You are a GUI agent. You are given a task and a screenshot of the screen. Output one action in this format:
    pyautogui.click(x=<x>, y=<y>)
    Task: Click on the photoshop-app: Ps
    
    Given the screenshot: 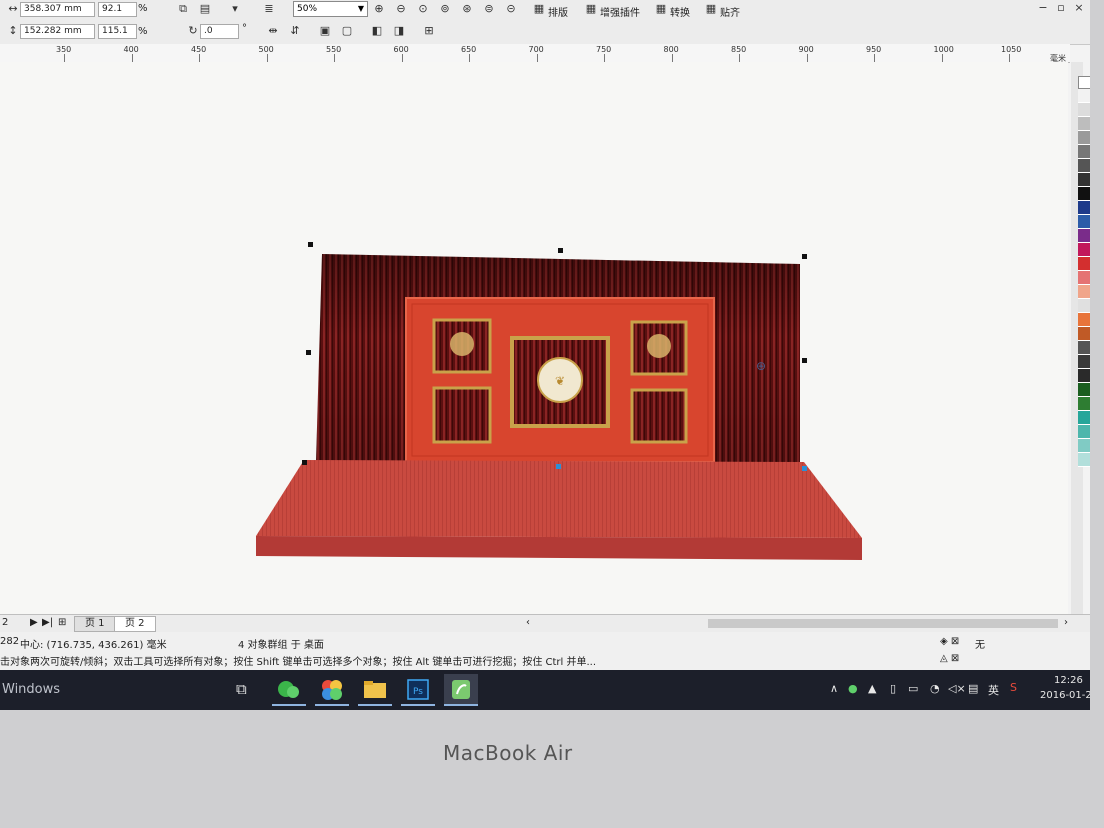 What is the action you would take?
    pyautogui.click(x=418, y=690)
    